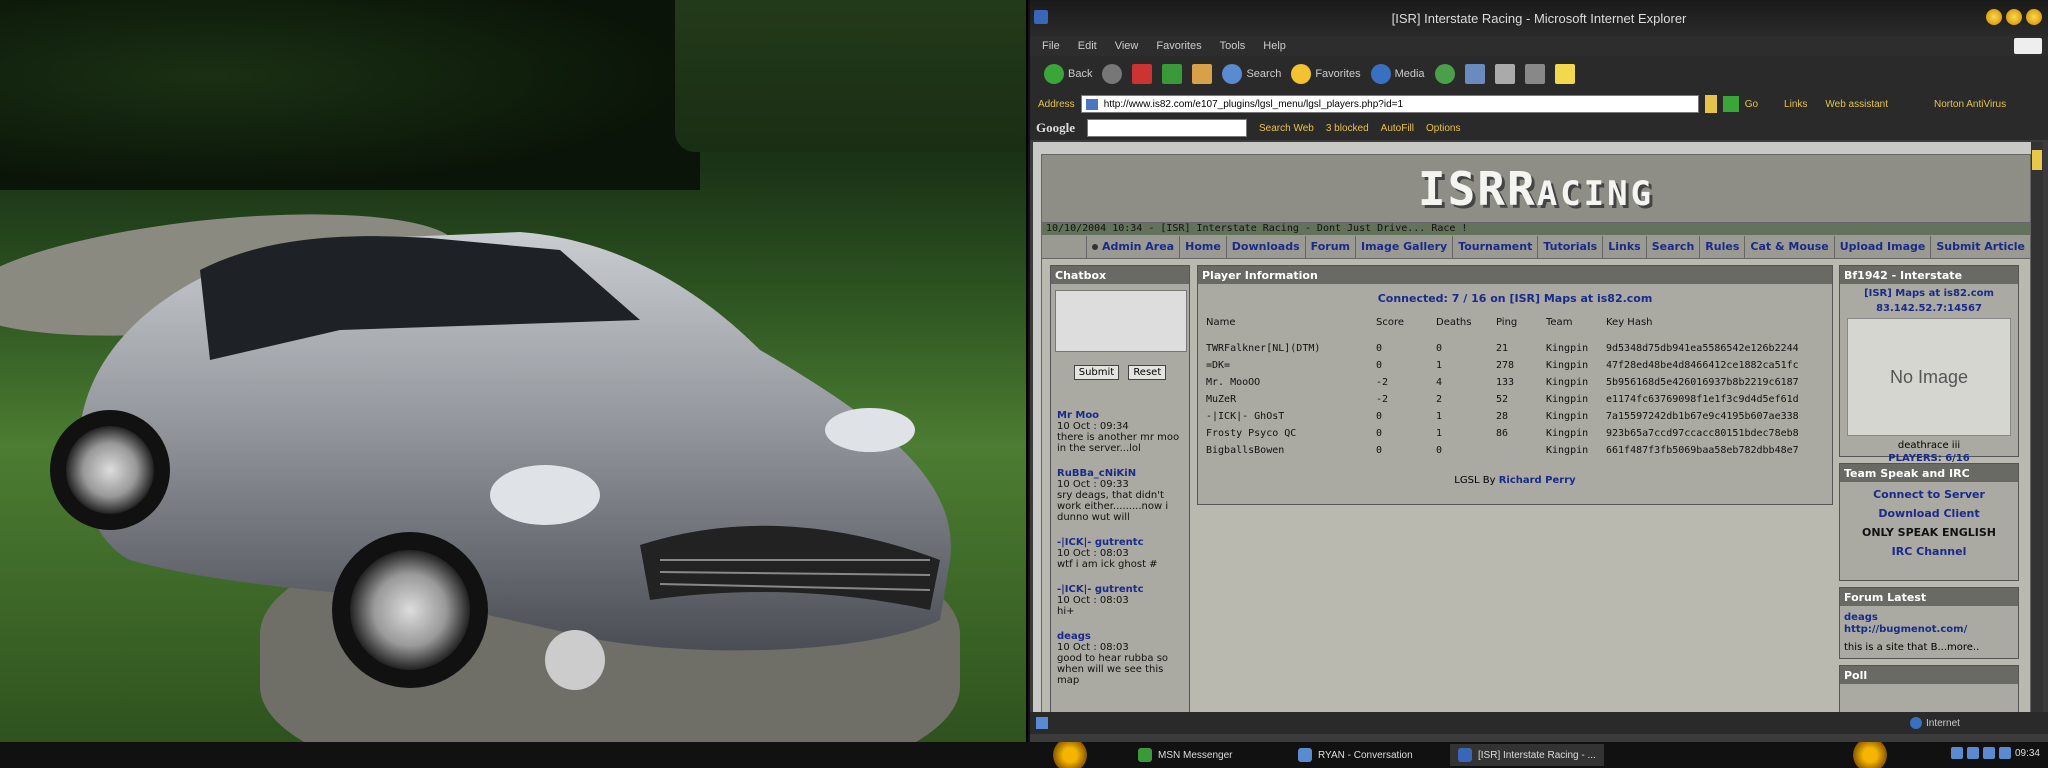  I want to click on clock: 09:34, so click(2027, 753).